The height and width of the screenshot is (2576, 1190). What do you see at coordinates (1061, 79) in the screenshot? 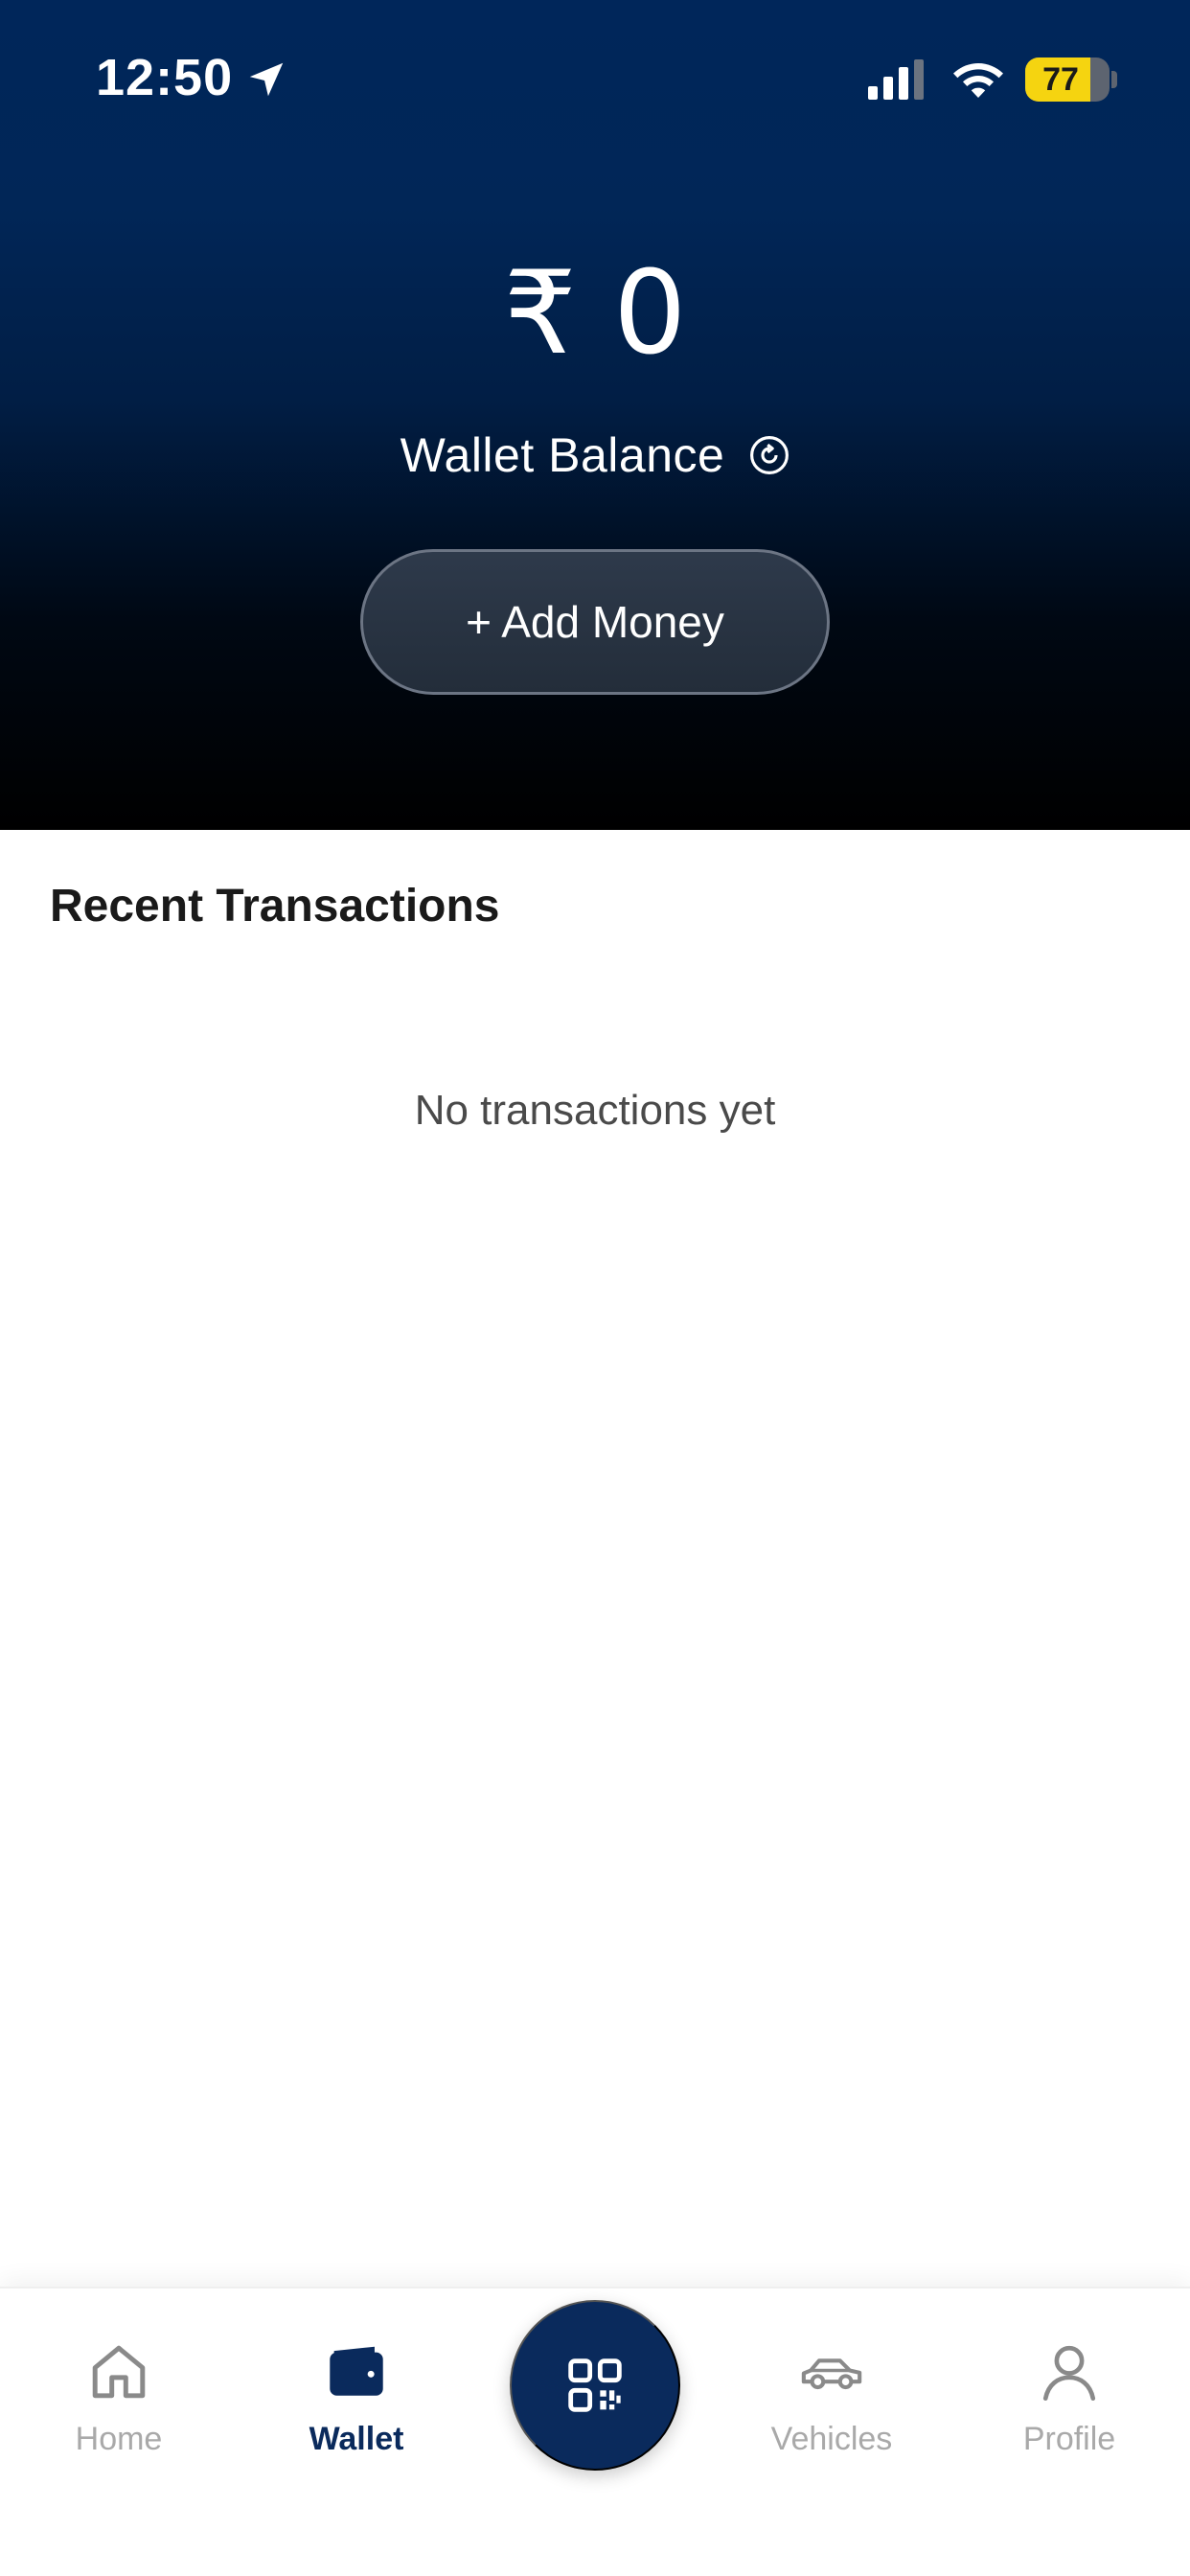
I see `battery-level: 77` at bounding box center [1061, 79].